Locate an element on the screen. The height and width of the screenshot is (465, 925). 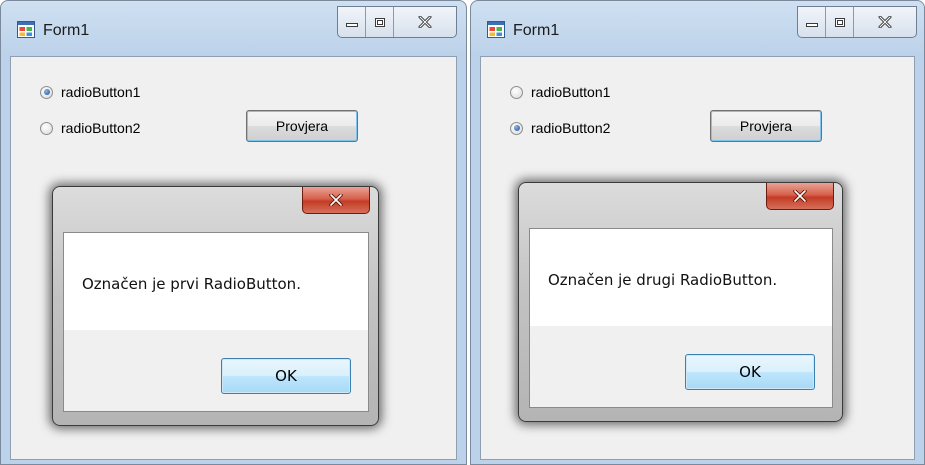
dialog-message: Označen je drugi RadioButton. is located at coordinates (663, 280).